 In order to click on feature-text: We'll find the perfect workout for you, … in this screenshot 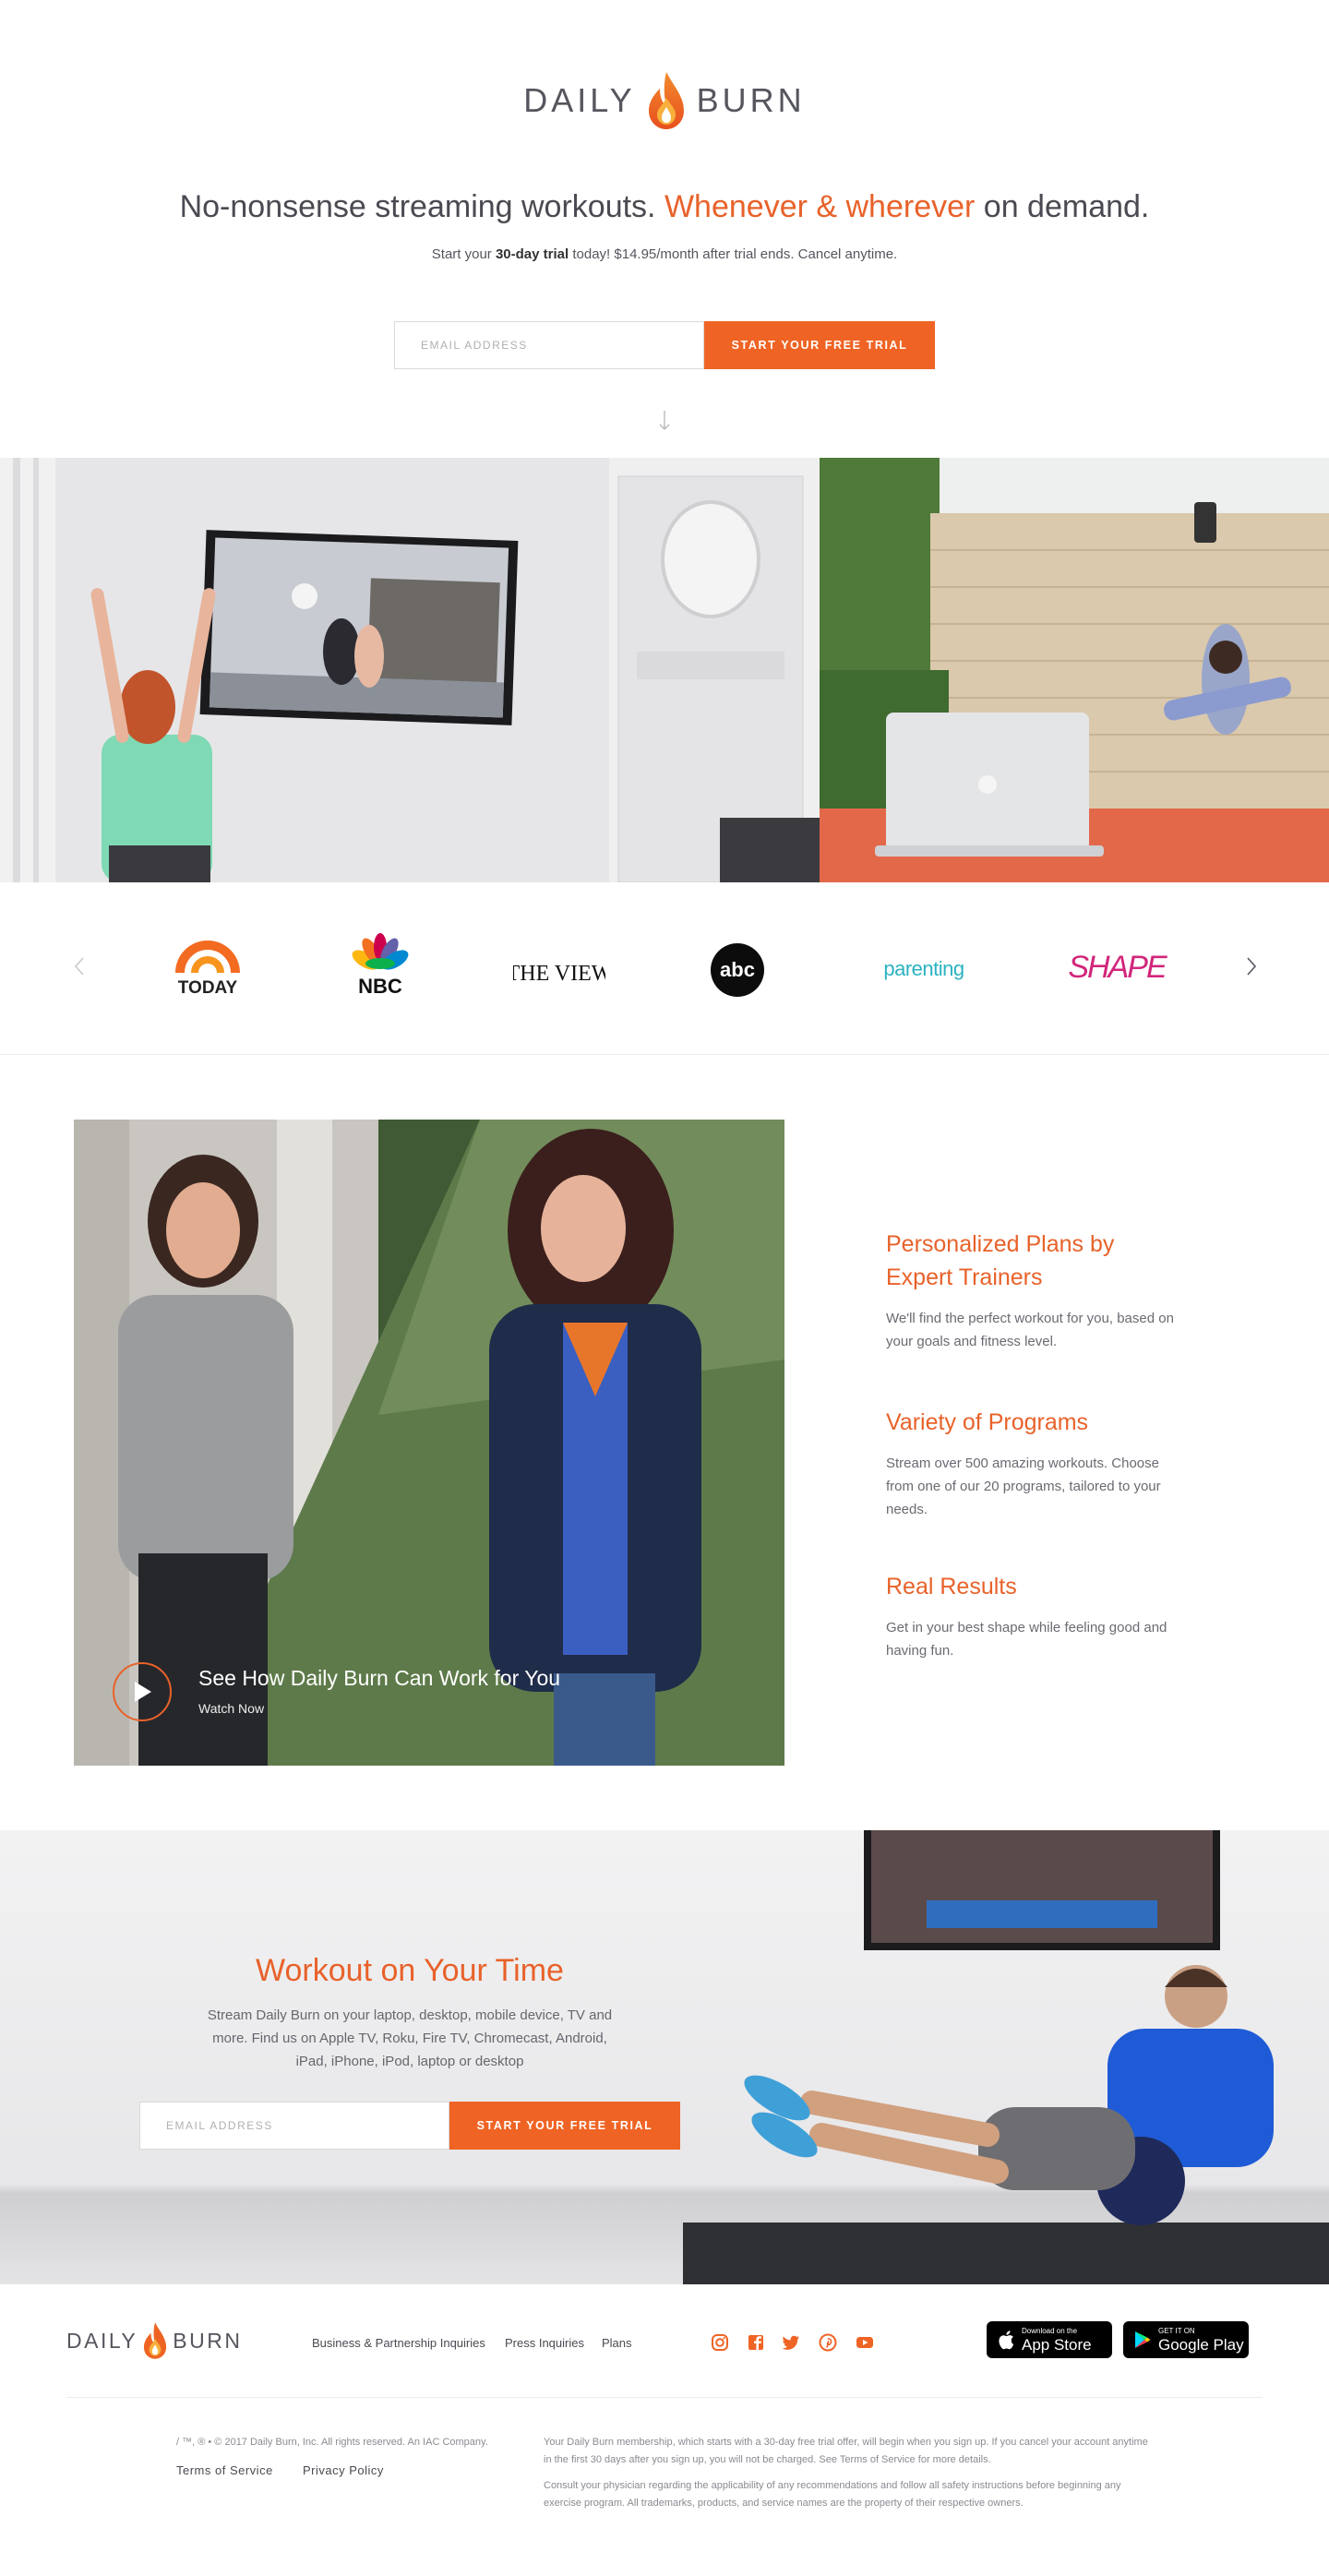, I will do `click(1030, 1330)`.